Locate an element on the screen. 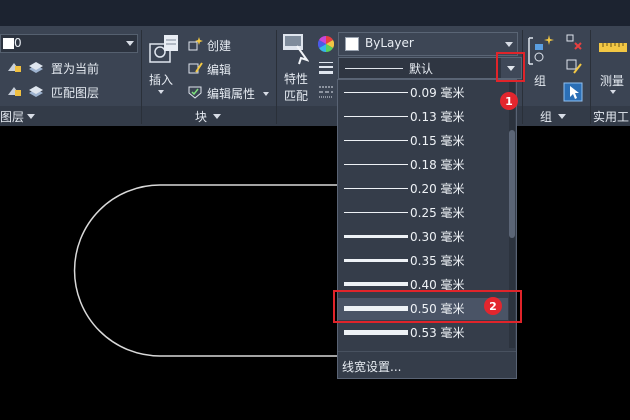  lineweight-icon is located at coordinates (326, 68).